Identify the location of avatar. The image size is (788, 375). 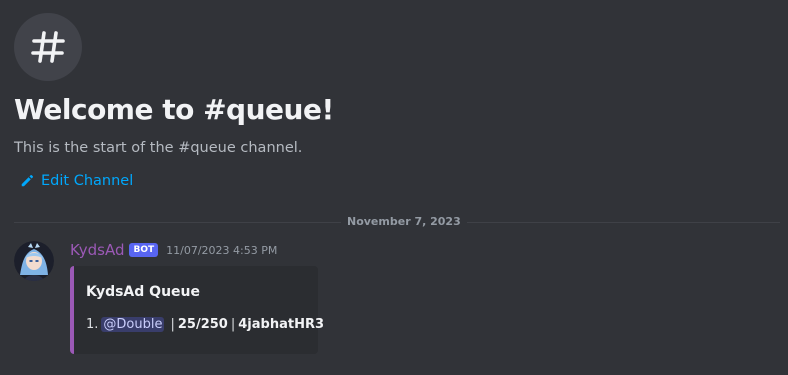
(34, 261).